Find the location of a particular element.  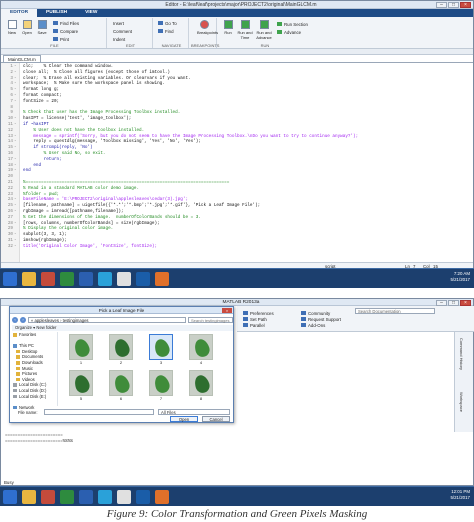

path-bar is located at coordinates (237, 52).